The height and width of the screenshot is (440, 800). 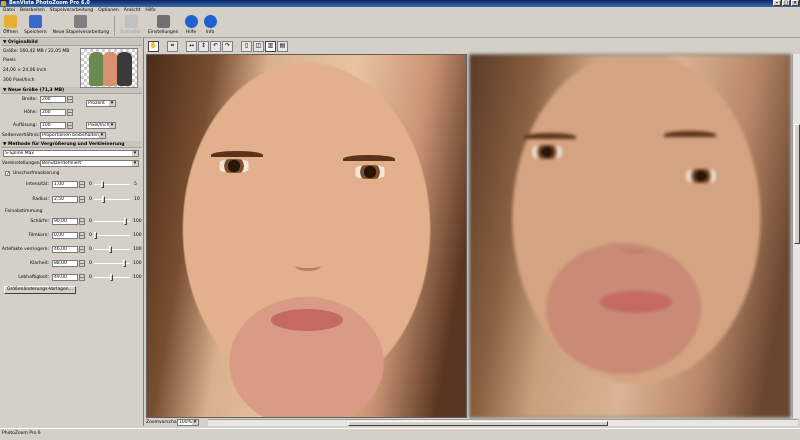 I want to click on flip-horizontal-icon: ↔, so click(x=191, y=46).